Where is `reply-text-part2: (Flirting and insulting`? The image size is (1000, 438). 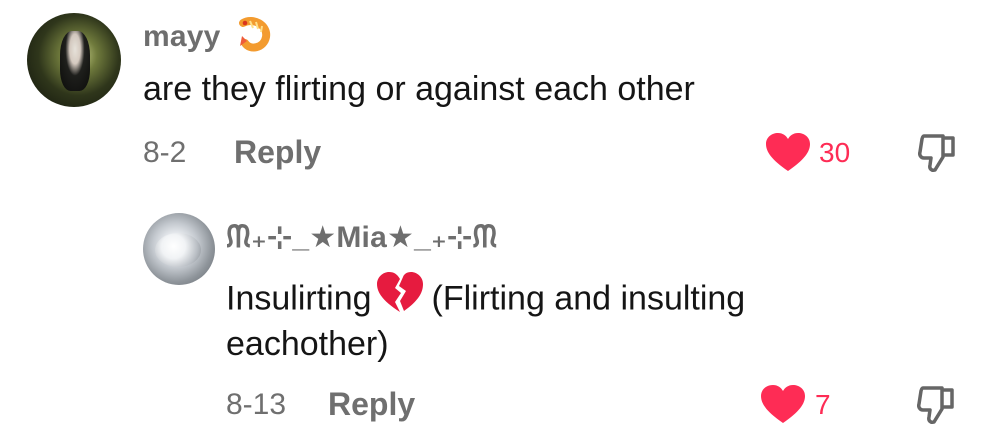
reply-text-part2: (Flirting and insulting is located at coordinates (588, 298).